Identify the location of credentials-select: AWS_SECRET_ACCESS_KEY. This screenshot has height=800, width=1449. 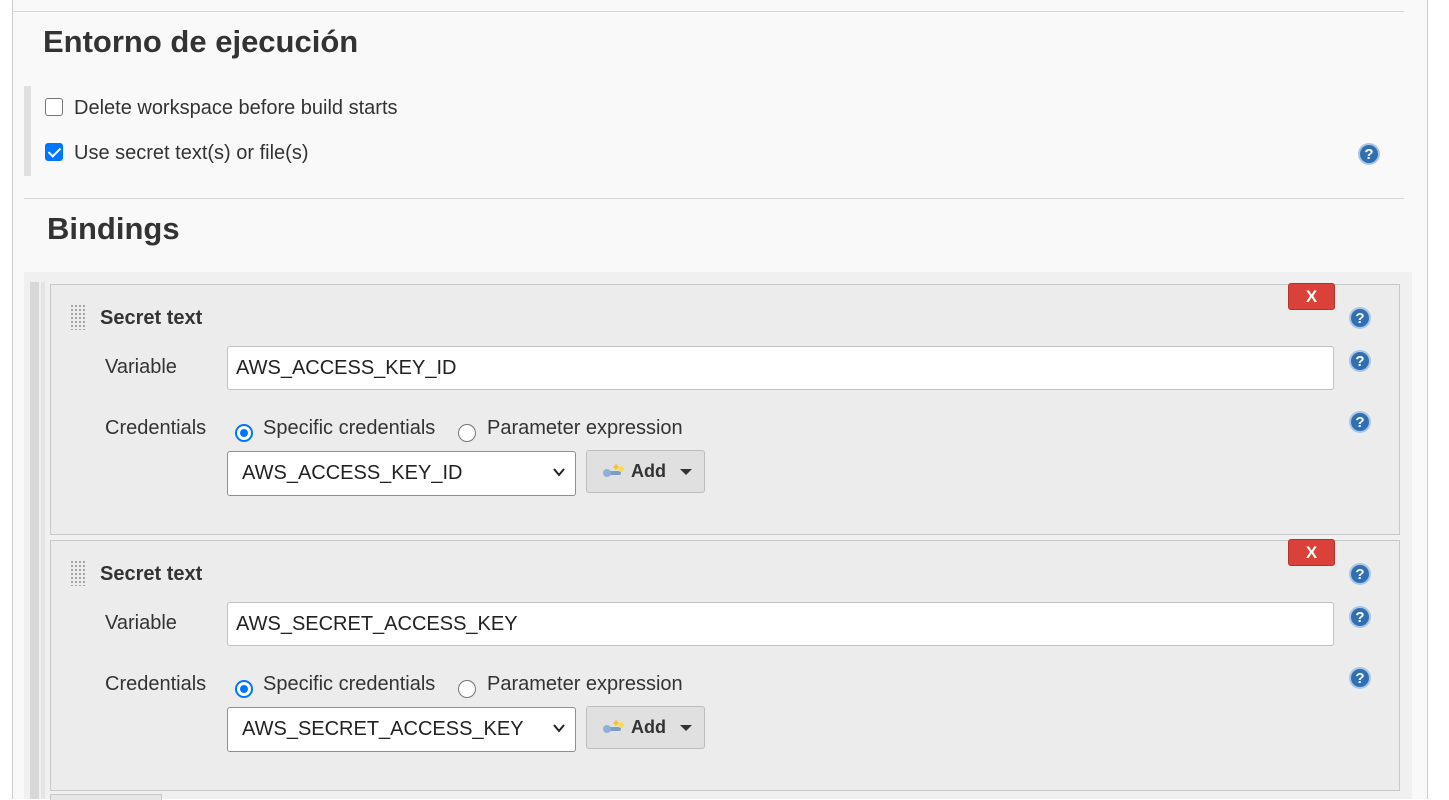
(401, 729).